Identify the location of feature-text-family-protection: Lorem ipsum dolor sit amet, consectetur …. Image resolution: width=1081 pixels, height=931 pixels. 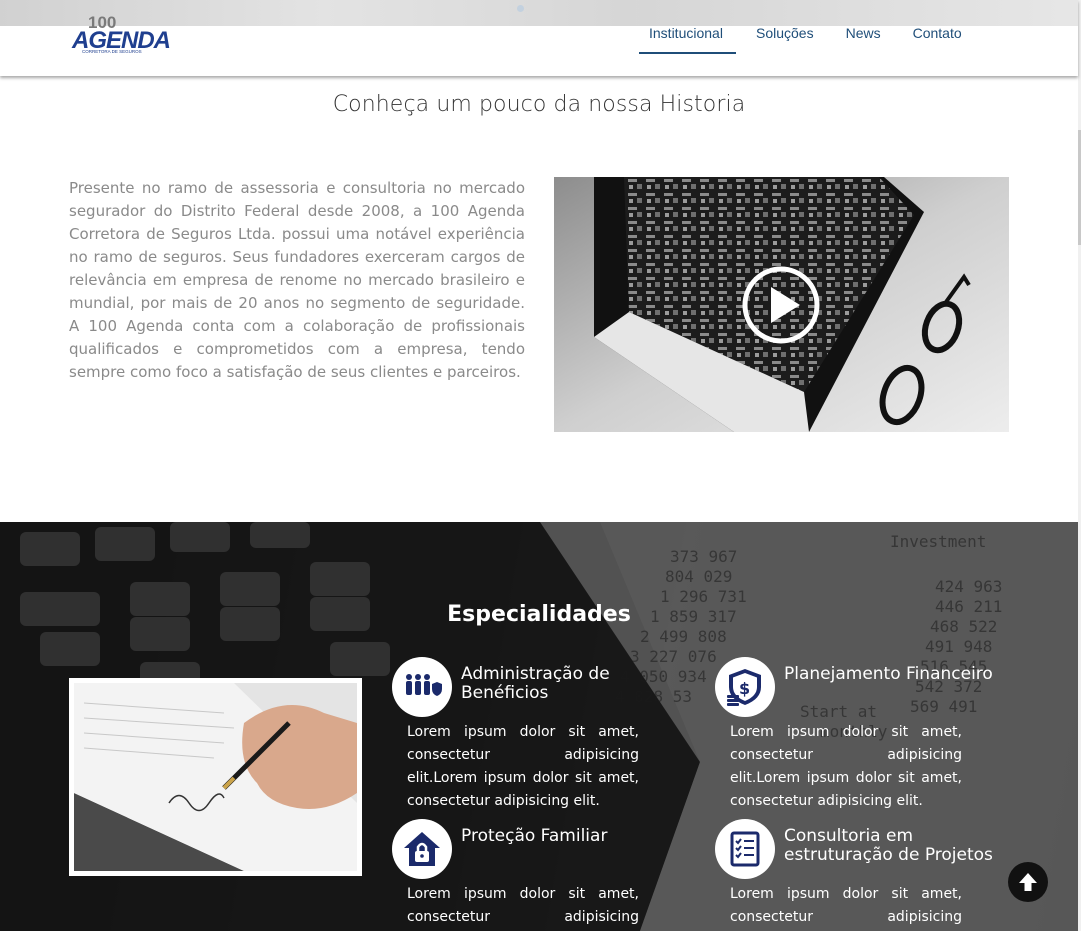
(523, 905).